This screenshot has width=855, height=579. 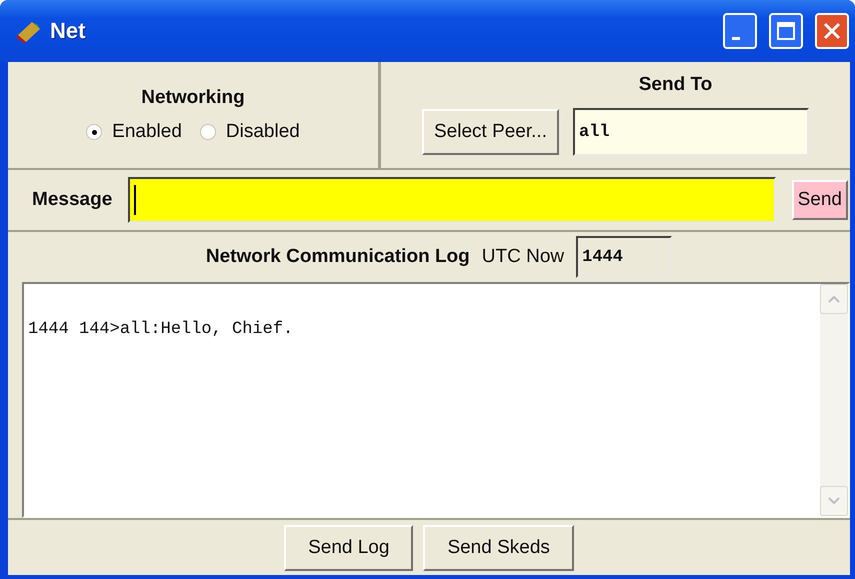 What do you see at coordinates (193, 98) in the screenshot?
I see `section-heading: Networking` at bounding box center [193, 98].